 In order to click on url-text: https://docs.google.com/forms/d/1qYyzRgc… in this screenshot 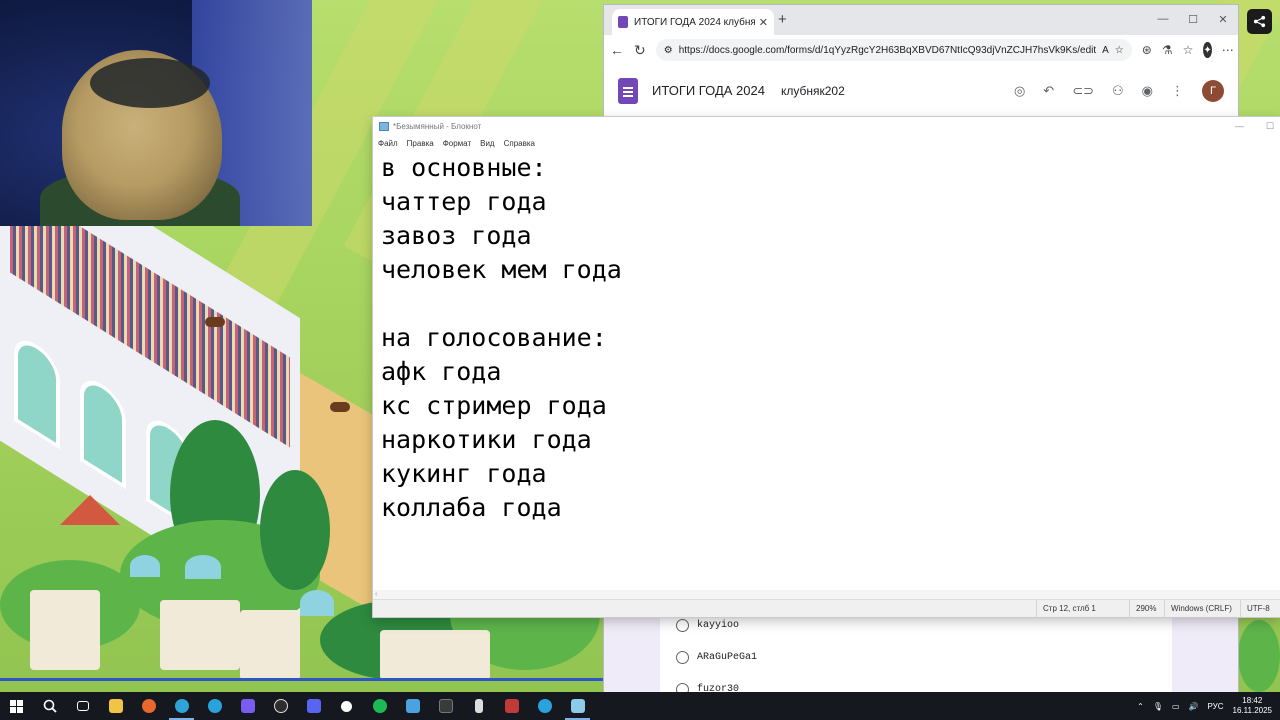, I will do `click(887, 50)`.